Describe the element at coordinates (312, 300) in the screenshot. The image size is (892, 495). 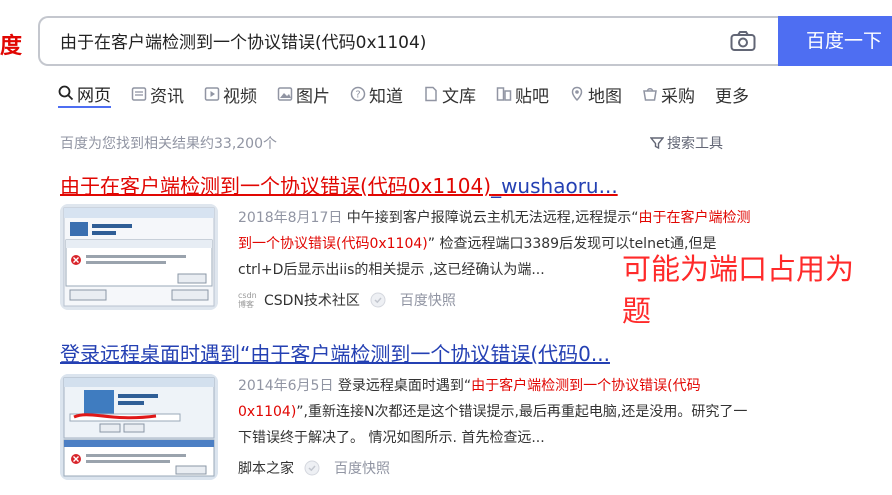
I see `source-name: CSDN技术社区` at that location.